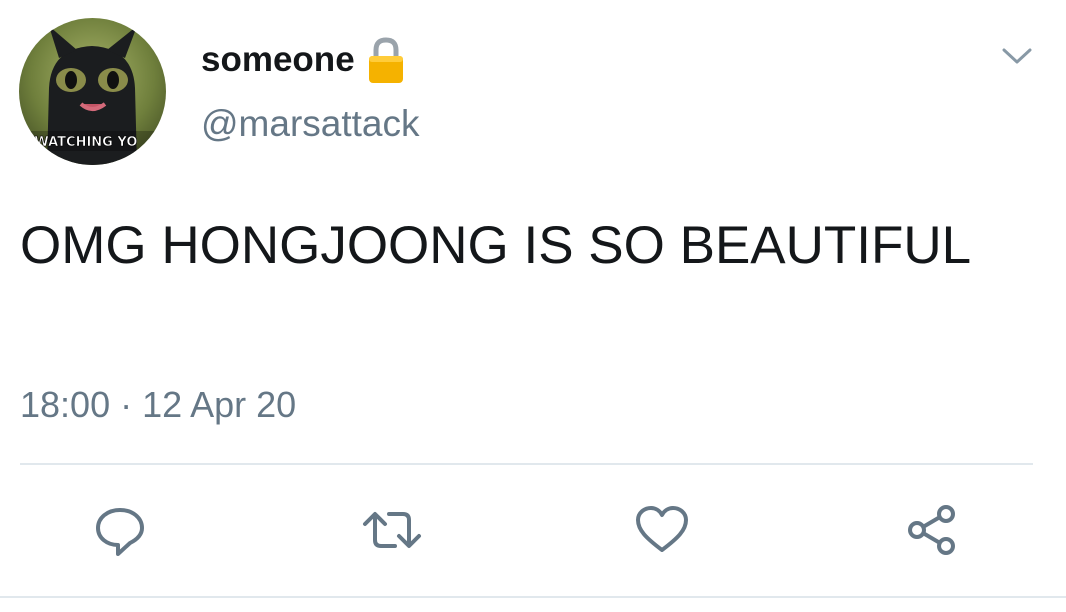 Image resolution: width=1066 pixels, height=612 pixels. What do you see at coordinates (81, 142) in the screenshot?
I see `avatar-caption: I WATCHING YO` at bounding box center [81, 142].